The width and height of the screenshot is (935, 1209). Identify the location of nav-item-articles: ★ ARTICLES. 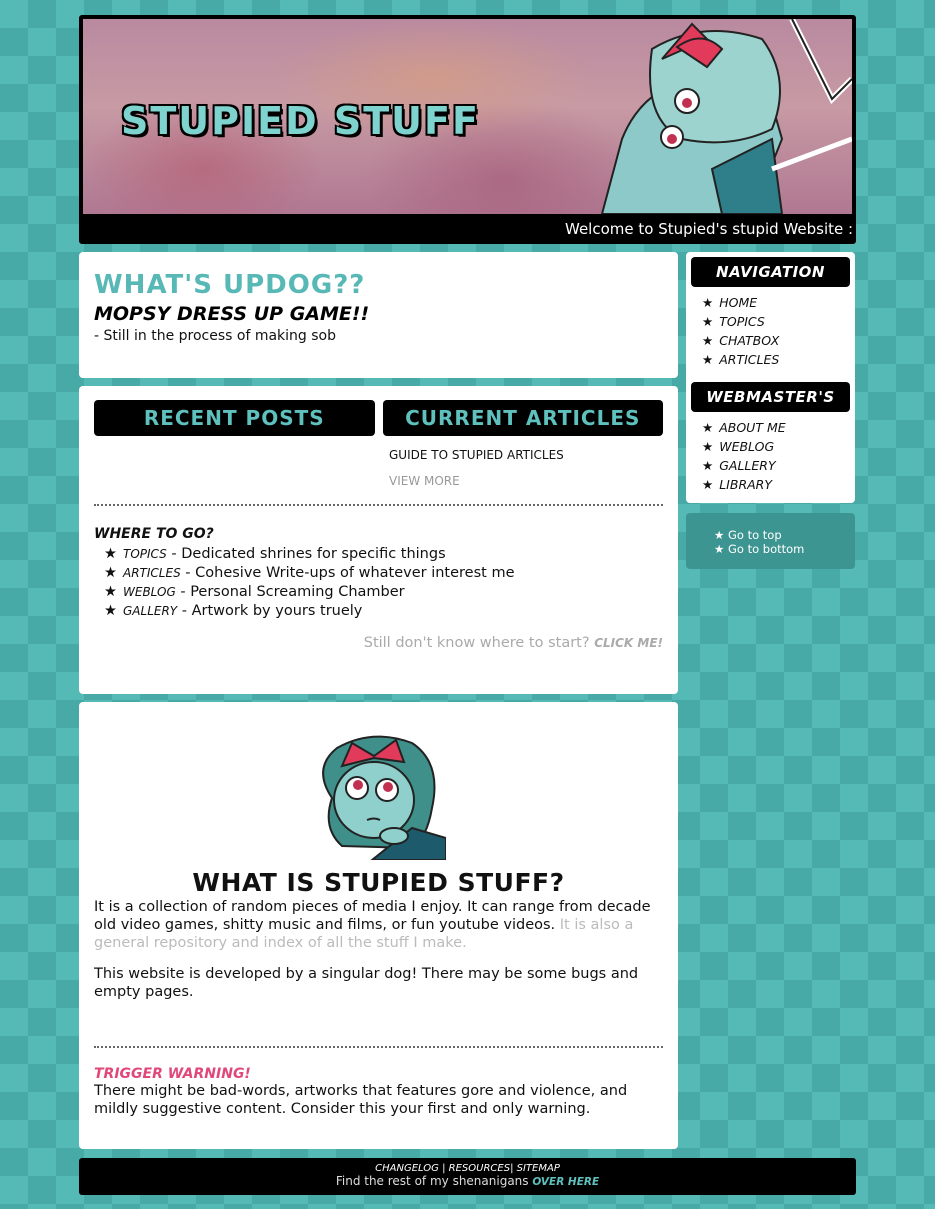
(776, 359).